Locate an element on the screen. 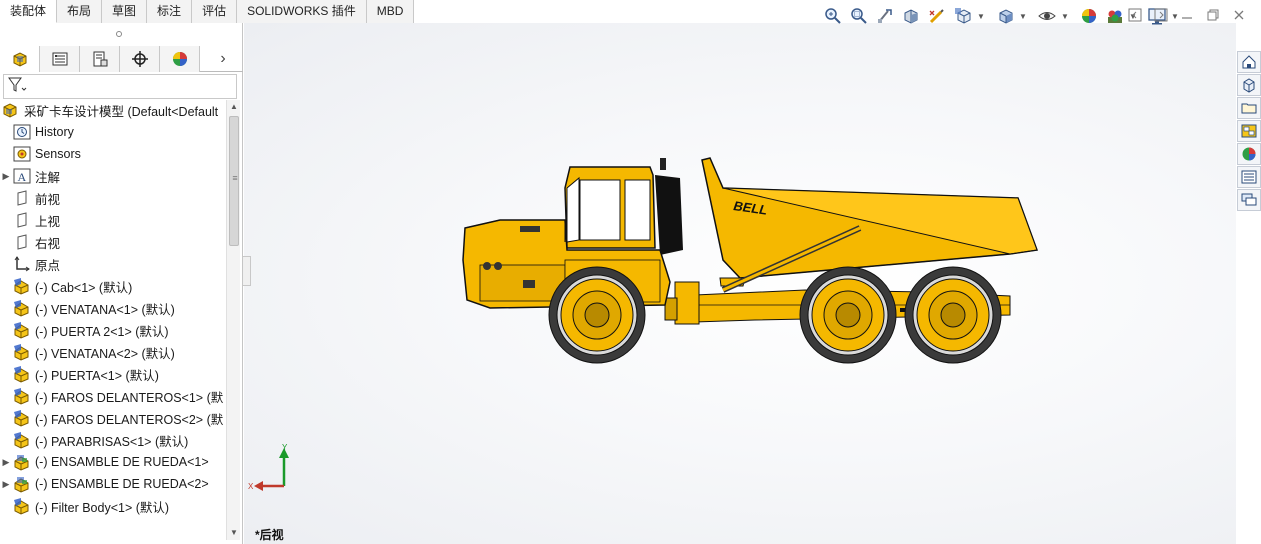  tree-item: (-) VENATANA<2> (默认) is located at coordinates (113, 352).